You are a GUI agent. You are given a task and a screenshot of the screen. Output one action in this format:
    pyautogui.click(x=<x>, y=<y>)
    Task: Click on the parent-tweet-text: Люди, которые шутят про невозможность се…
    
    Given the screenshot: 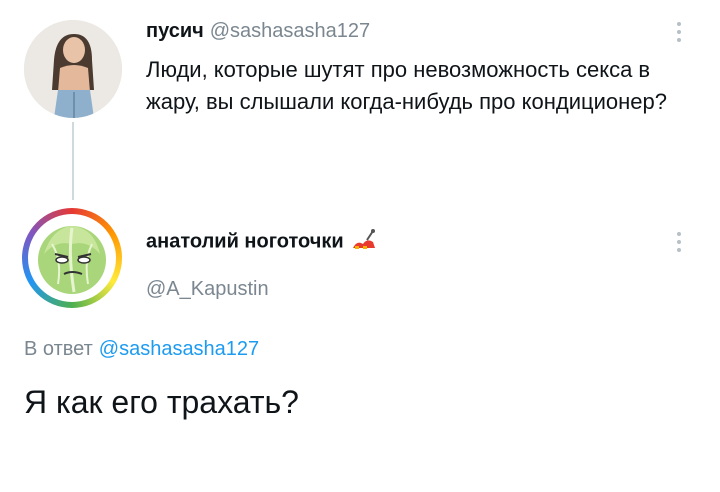 What is the action you would take?
    pyautogui.click(x=406, y=85)
    